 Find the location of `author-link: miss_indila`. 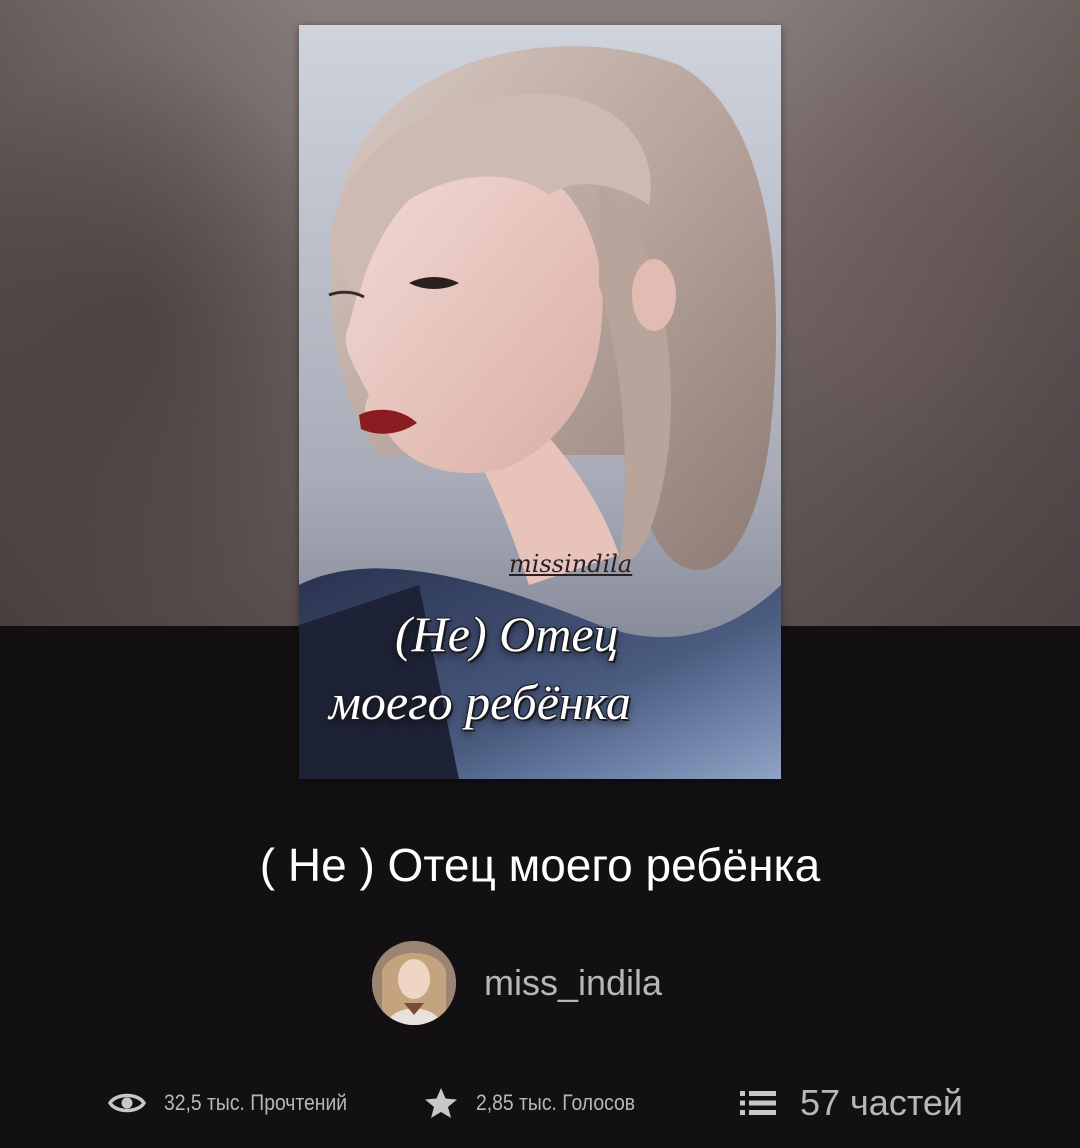

author-link: miss_indila is located at coordinates (517, 983).